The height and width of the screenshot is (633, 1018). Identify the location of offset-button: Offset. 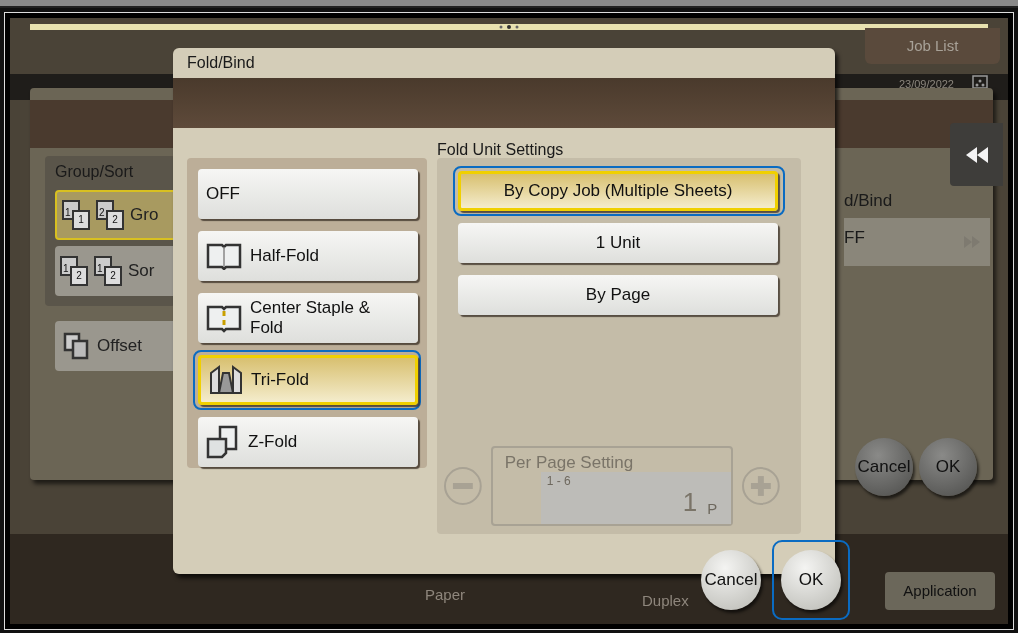
(115, 346).